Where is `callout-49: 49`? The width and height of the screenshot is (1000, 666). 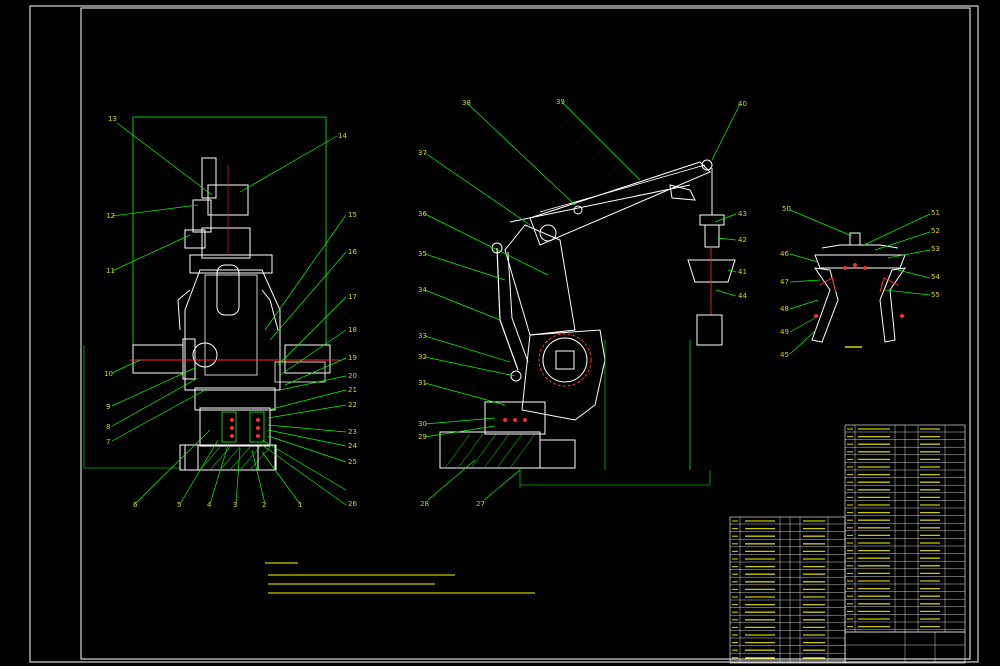
callout-49: 49 is located at coordinates (784, 332).